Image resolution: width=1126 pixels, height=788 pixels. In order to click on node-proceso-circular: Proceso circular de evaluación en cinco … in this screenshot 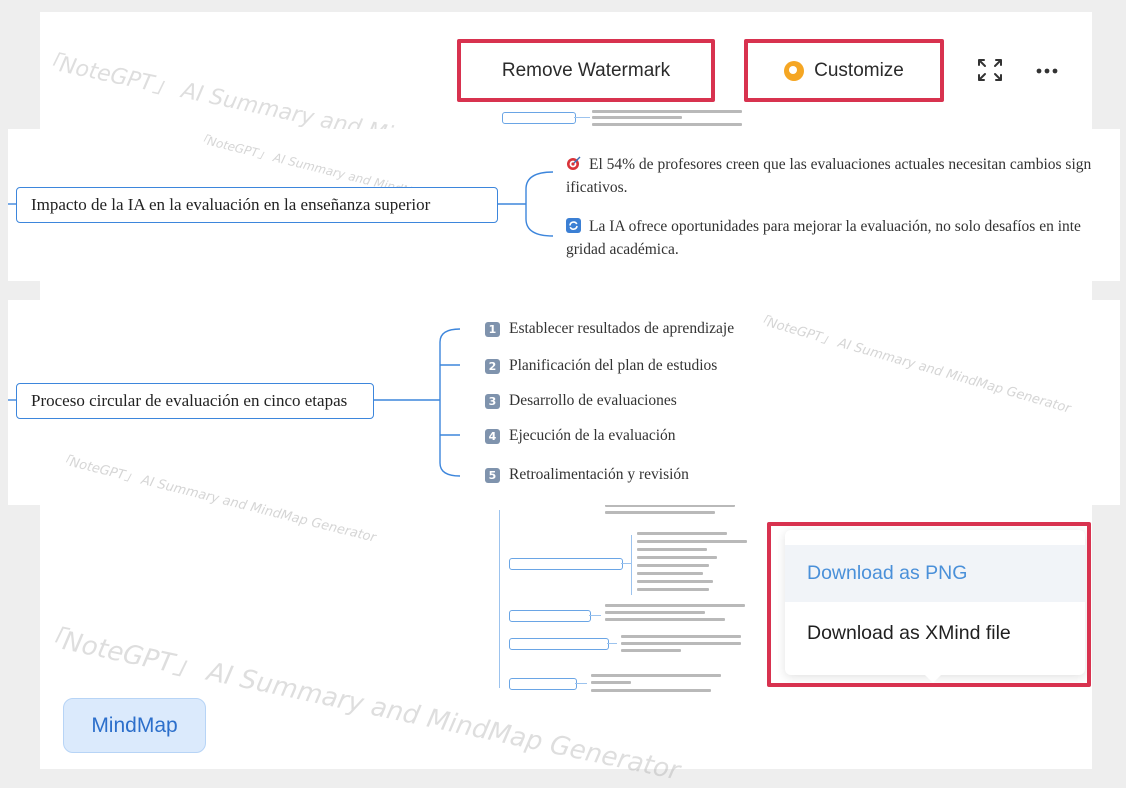, I will do `click(195, 401)`.